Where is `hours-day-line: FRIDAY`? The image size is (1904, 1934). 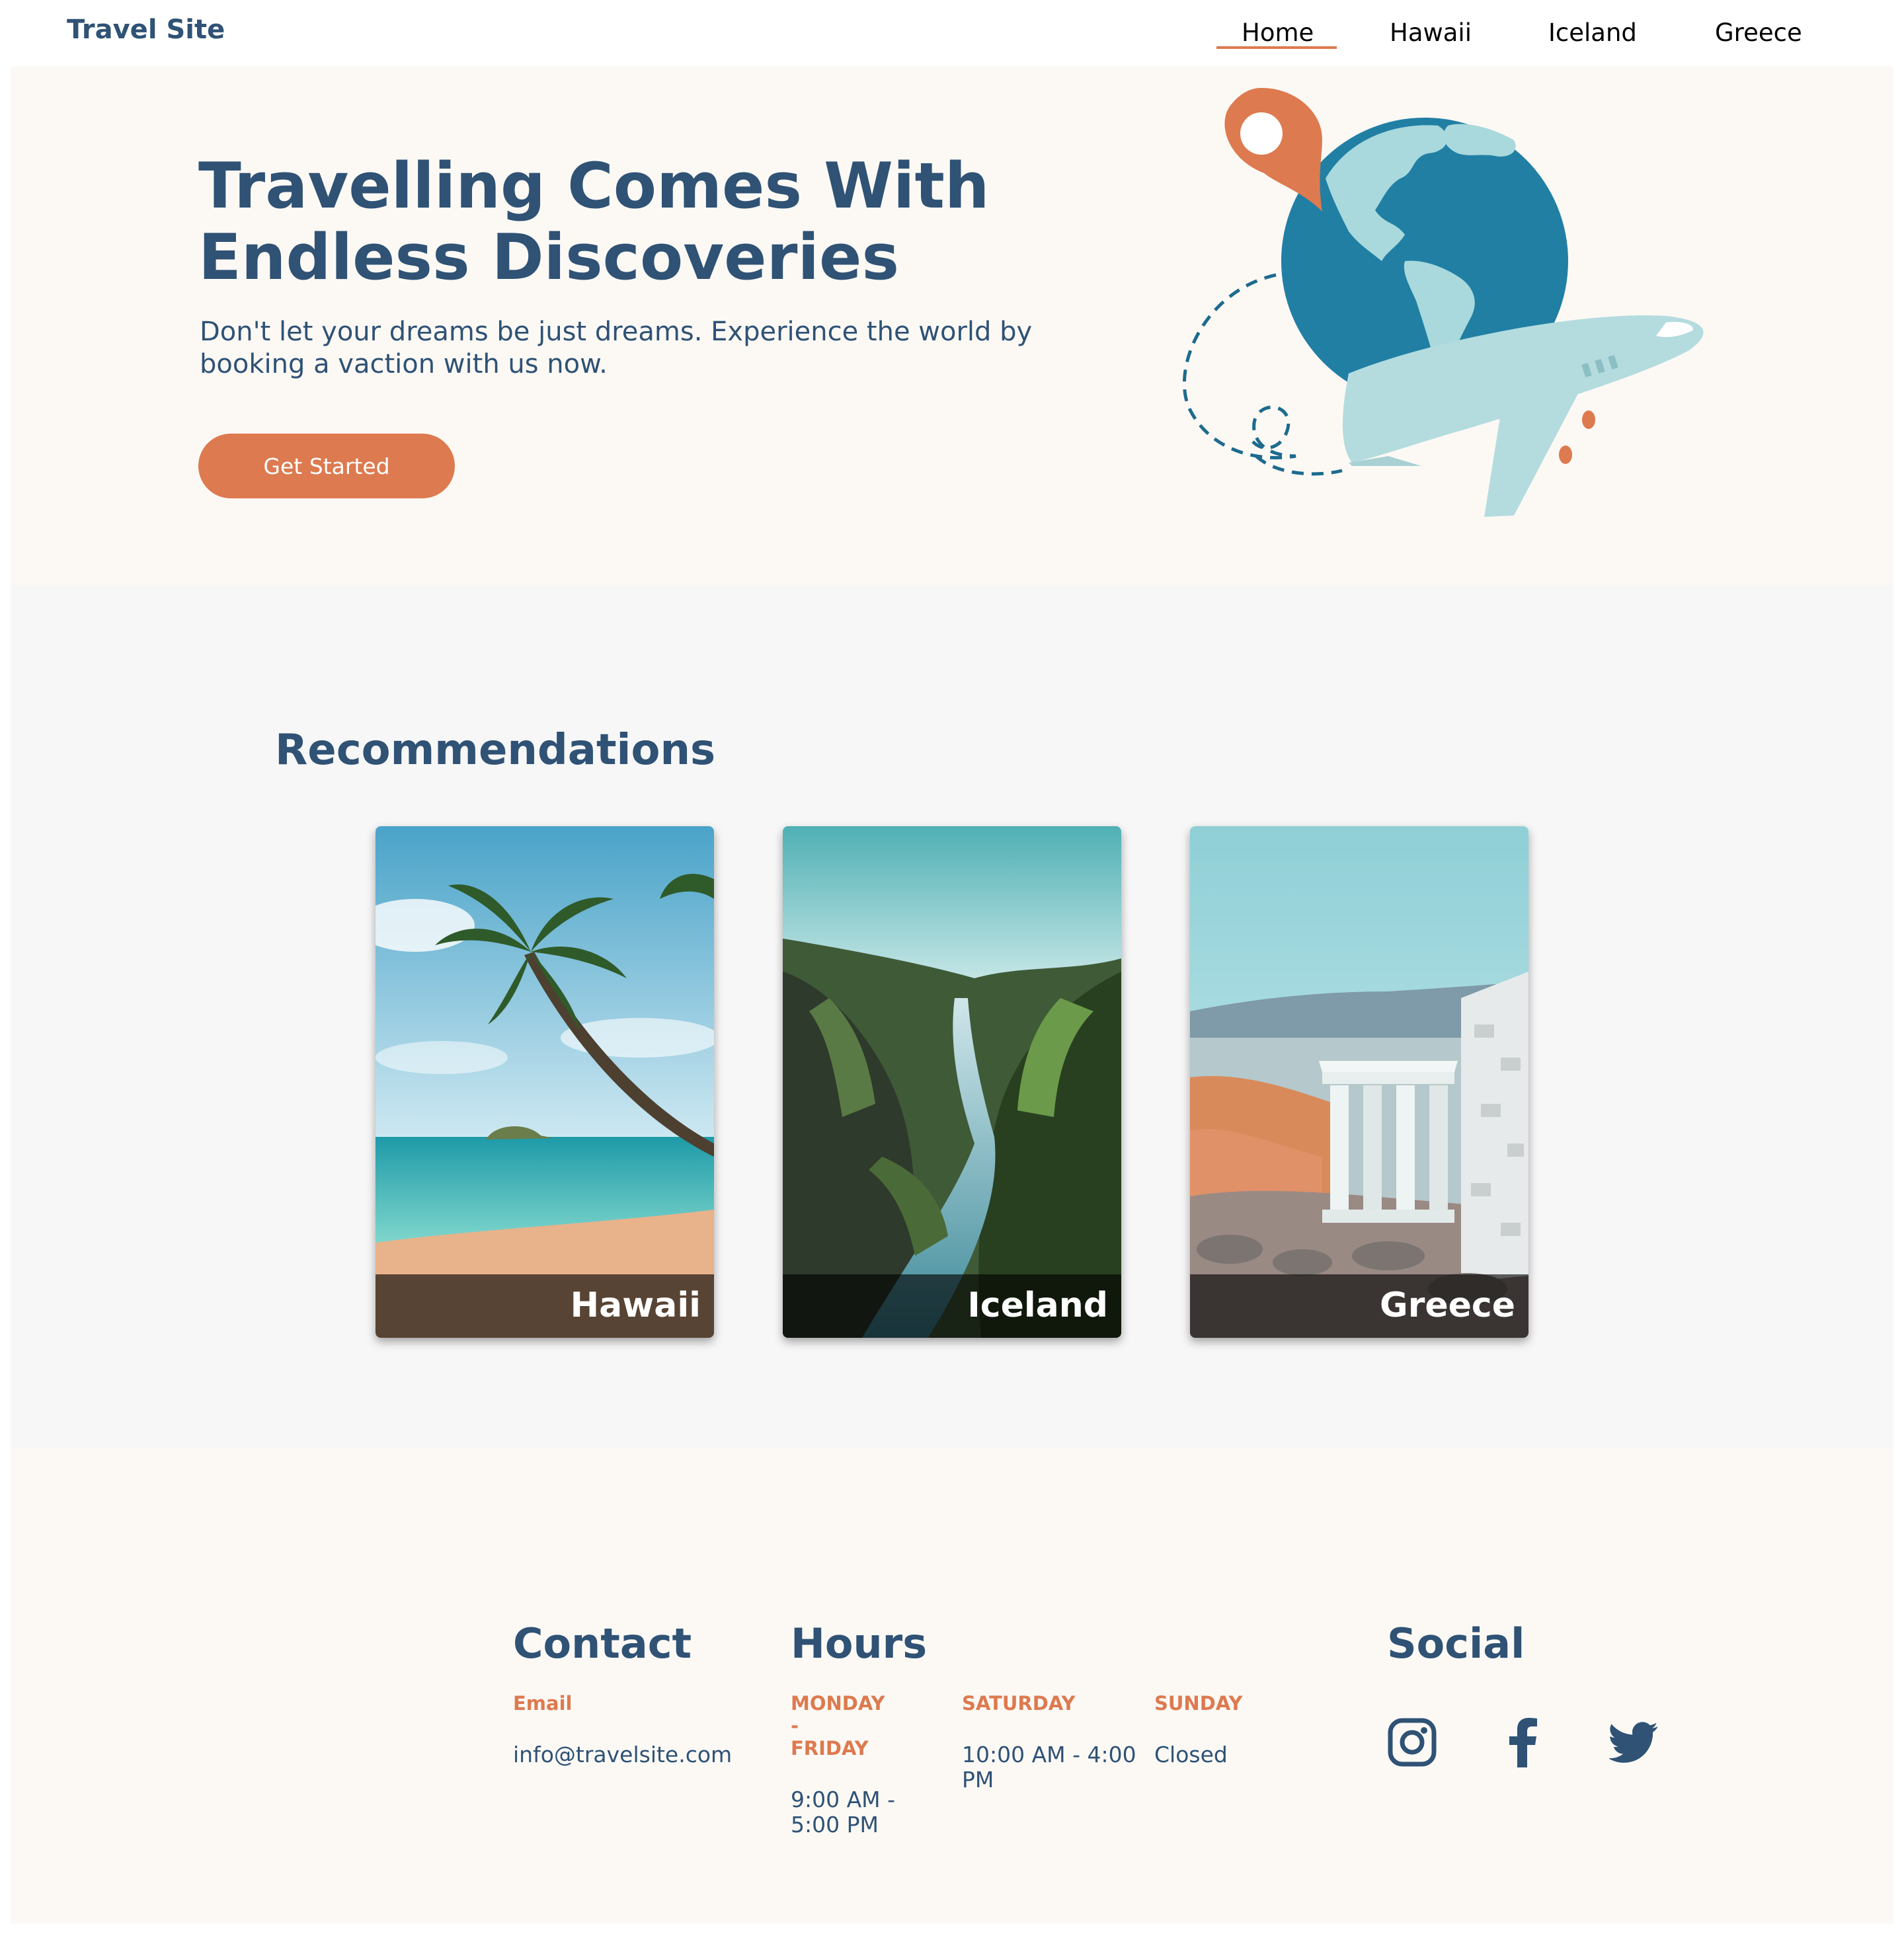
hours-day-line: FRIDAY is located at coordinates (830, 1748).